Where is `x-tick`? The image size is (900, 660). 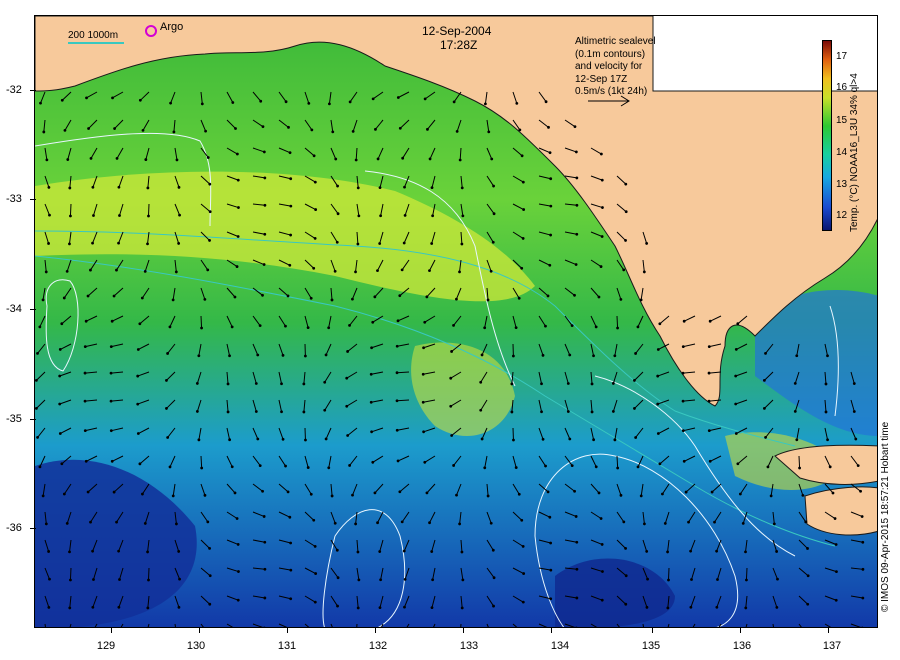 x-tick is located at coordinates (375, 630).